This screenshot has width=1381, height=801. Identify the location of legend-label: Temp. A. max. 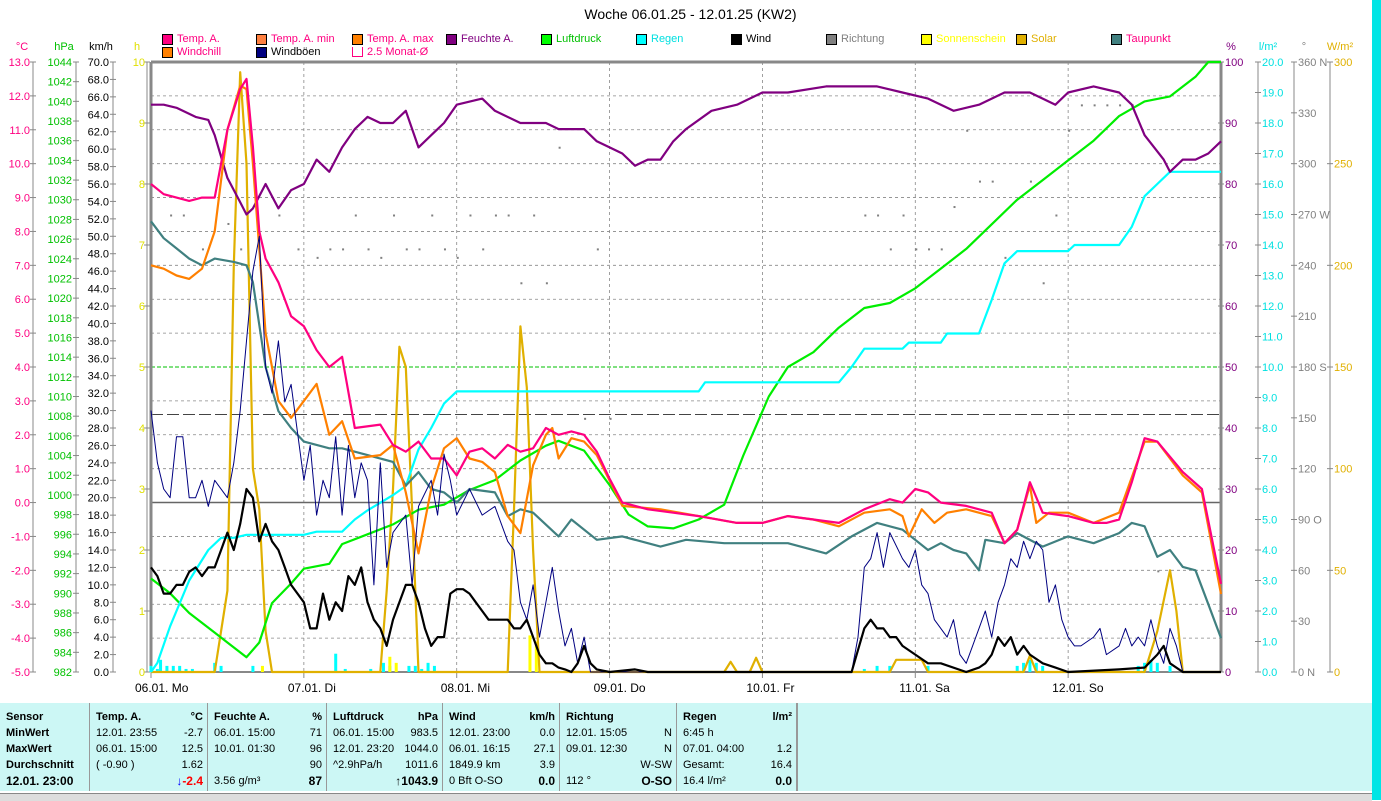
(400, 39).